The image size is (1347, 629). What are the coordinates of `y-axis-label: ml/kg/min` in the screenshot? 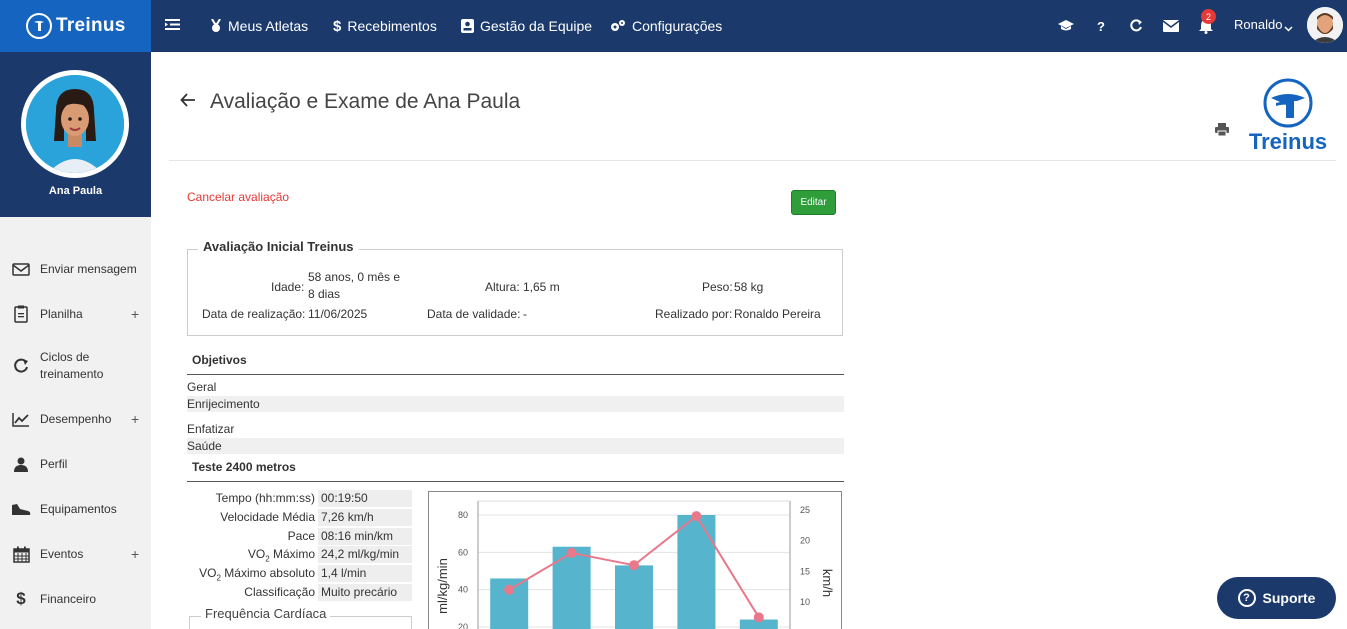 It's located at (442, 586).